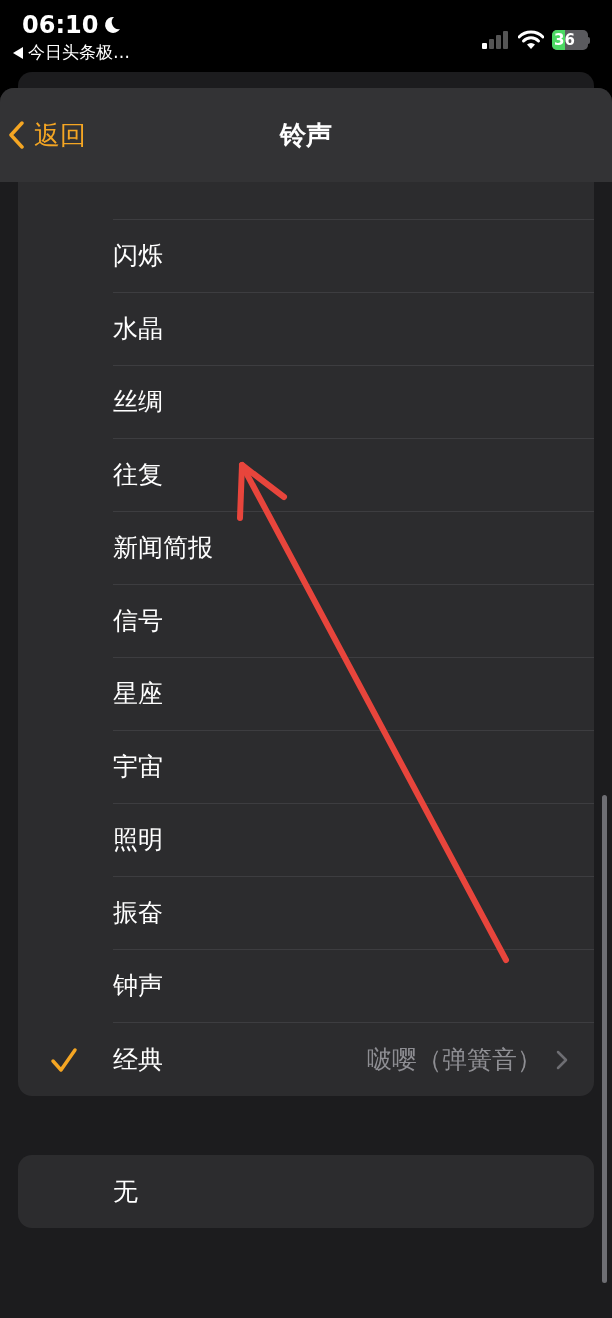 The width and height of the screenshot is (612, 1318). Describe the element at coordinates (306, 548) in the screenshot. I see `ringtone-row: 新闻简报` at that location.